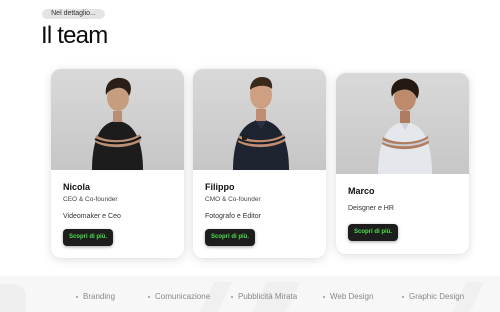  I want to click on member-name: Marco, so click(361, 191).